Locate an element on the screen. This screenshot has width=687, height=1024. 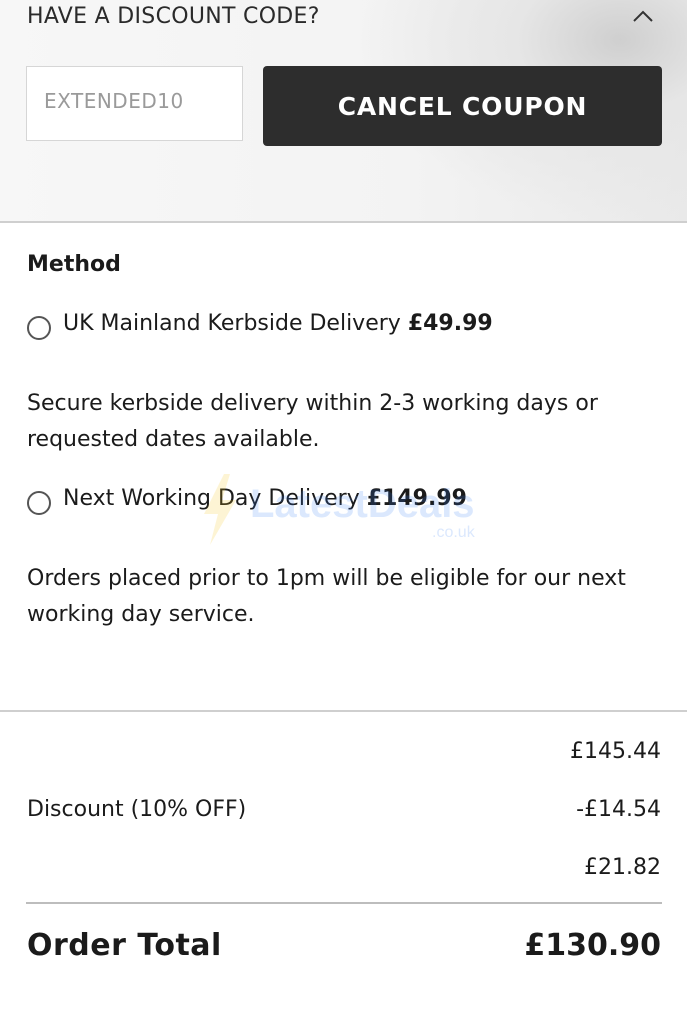
discount-value: -£14.54 is located at coordinates (618, 809).